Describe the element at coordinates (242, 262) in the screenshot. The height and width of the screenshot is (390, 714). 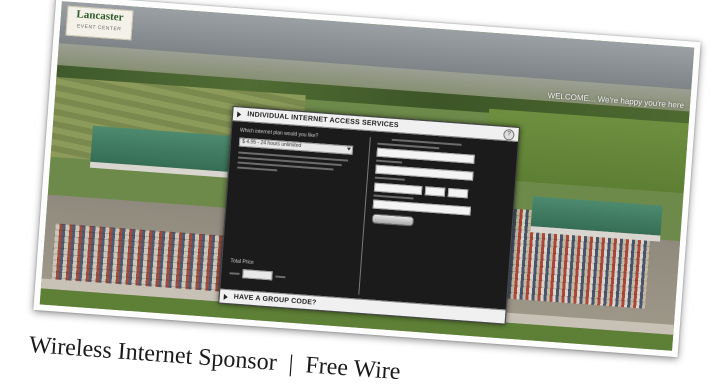
I see `total-price-label: Total Price` at that location.